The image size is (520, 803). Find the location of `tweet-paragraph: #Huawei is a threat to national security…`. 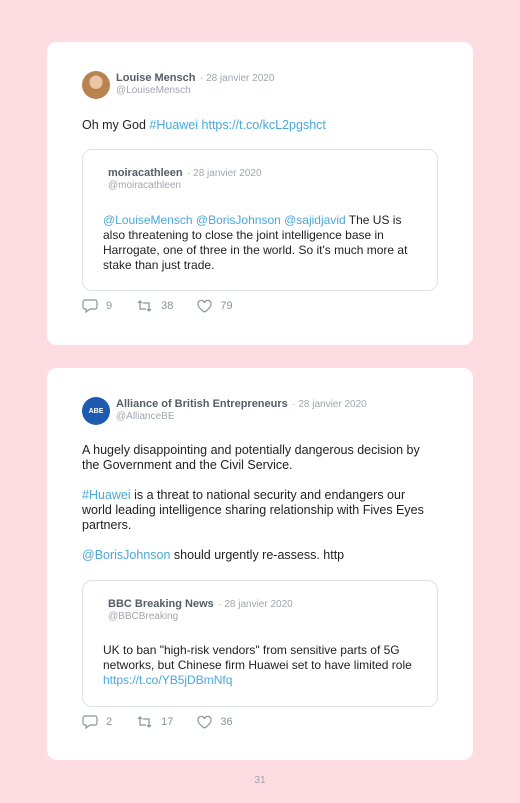

tweet-paragraph: #Huawei is a threat to national security… is located at coordinates (253, 510).